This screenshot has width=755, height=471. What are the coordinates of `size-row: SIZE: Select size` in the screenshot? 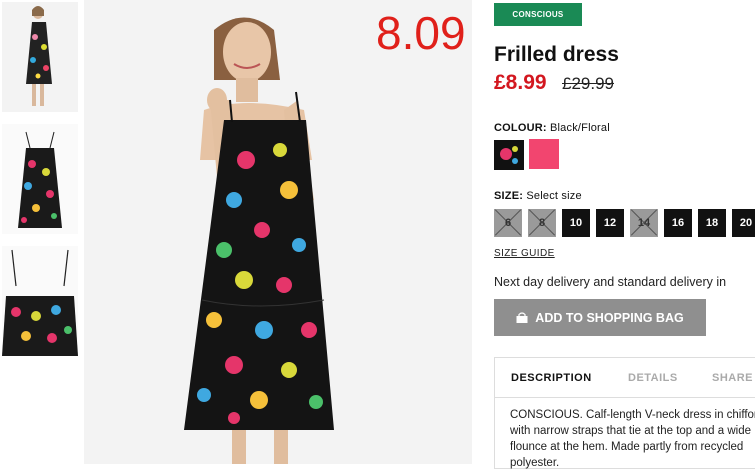 It's located at (538, 196).